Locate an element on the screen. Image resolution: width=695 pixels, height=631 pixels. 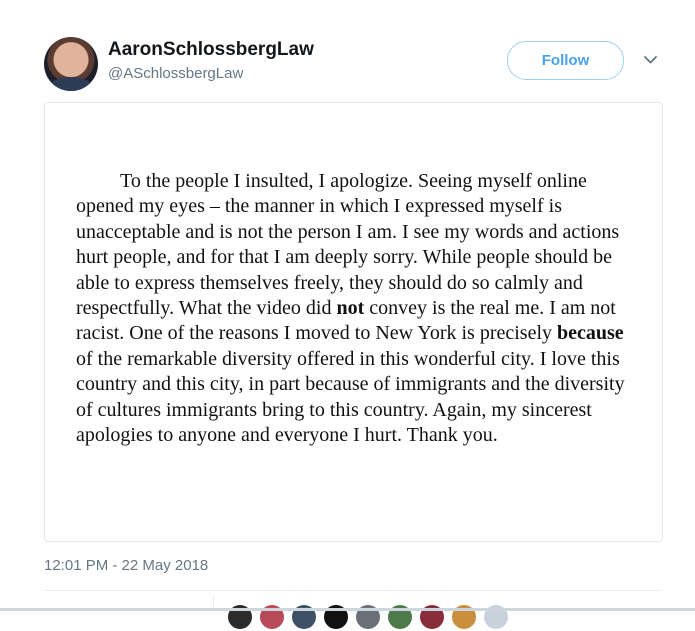
divider is located at coordinates (352, 590).